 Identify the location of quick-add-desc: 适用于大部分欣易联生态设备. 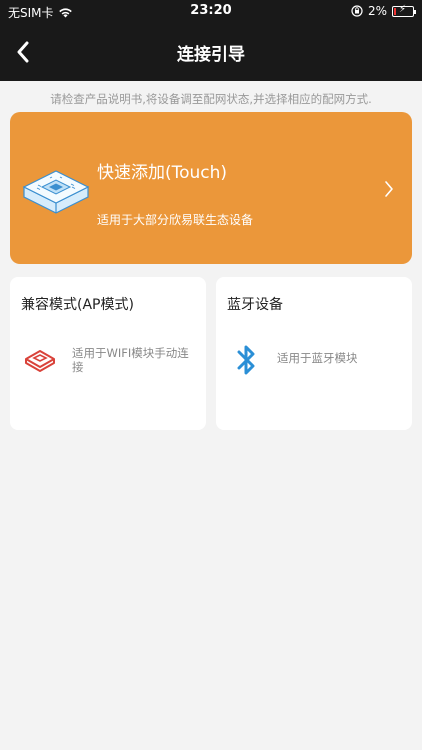
(175, 220).